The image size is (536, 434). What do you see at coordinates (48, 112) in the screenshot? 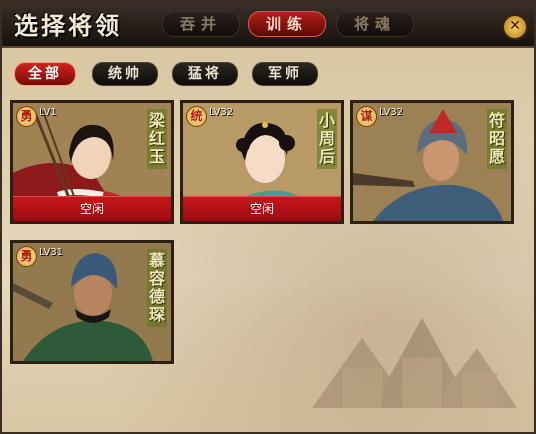
I see `general-level: LV1` at bounding box center [48, 112].